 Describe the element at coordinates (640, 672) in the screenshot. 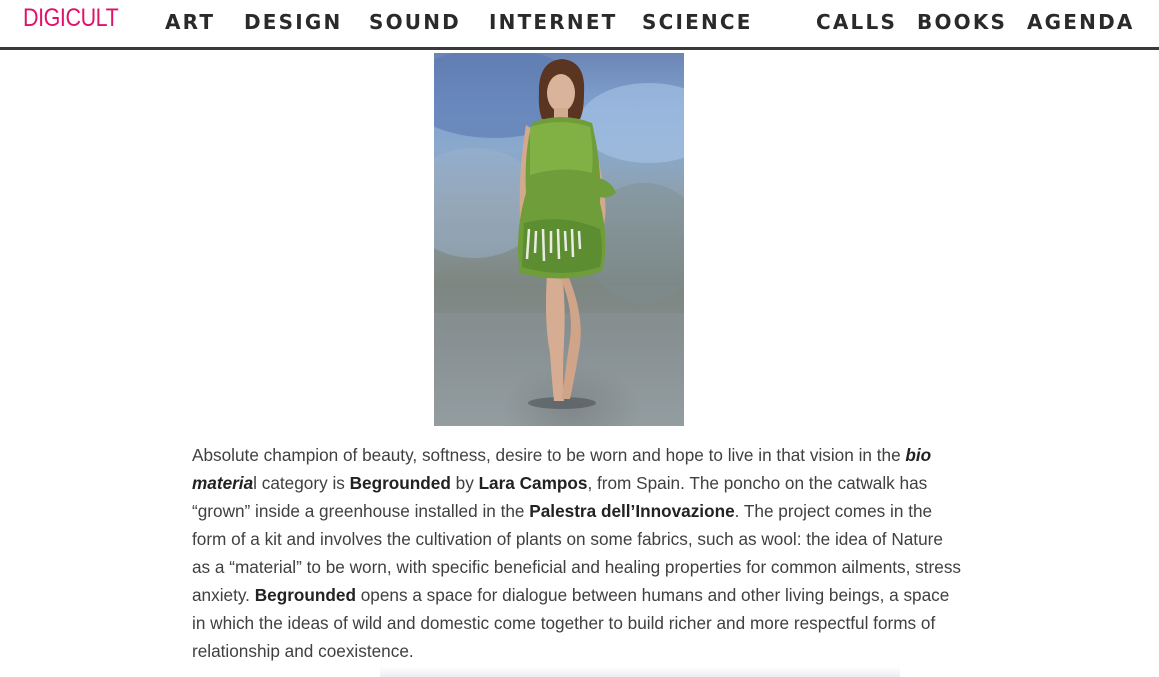

I see `next-image-edge` at that location.